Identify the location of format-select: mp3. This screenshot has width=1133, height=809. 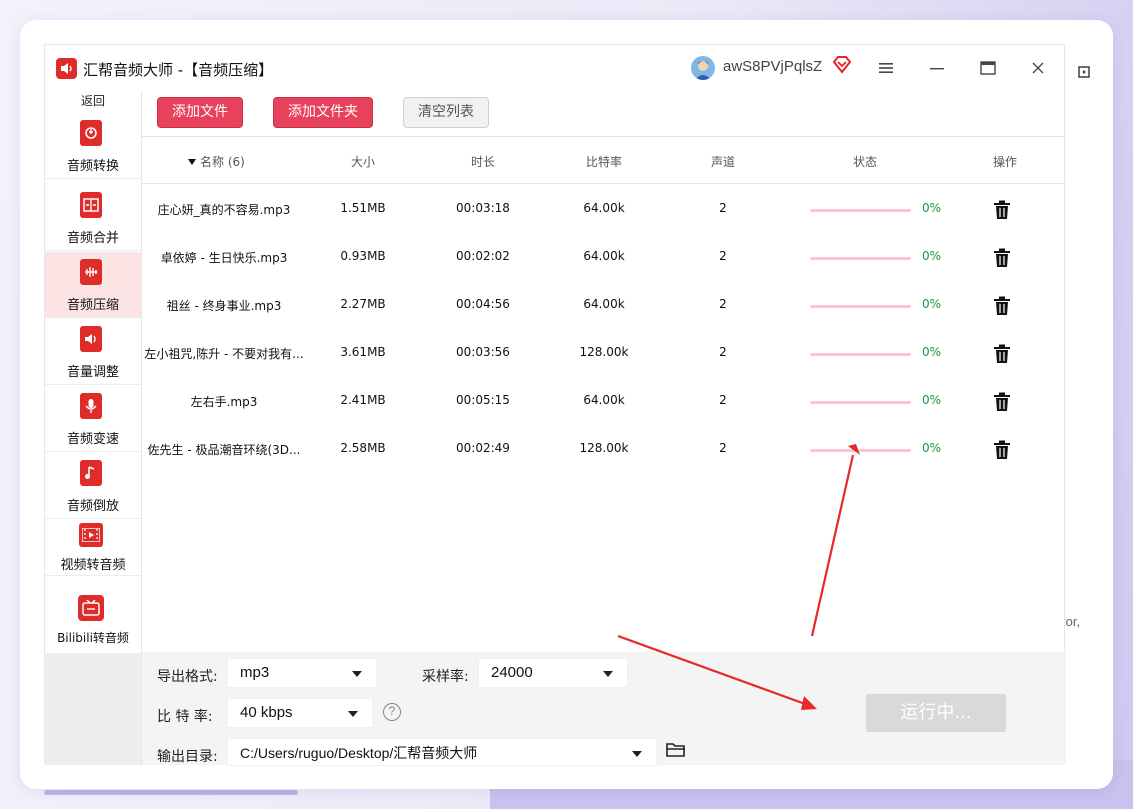
(302, 673).